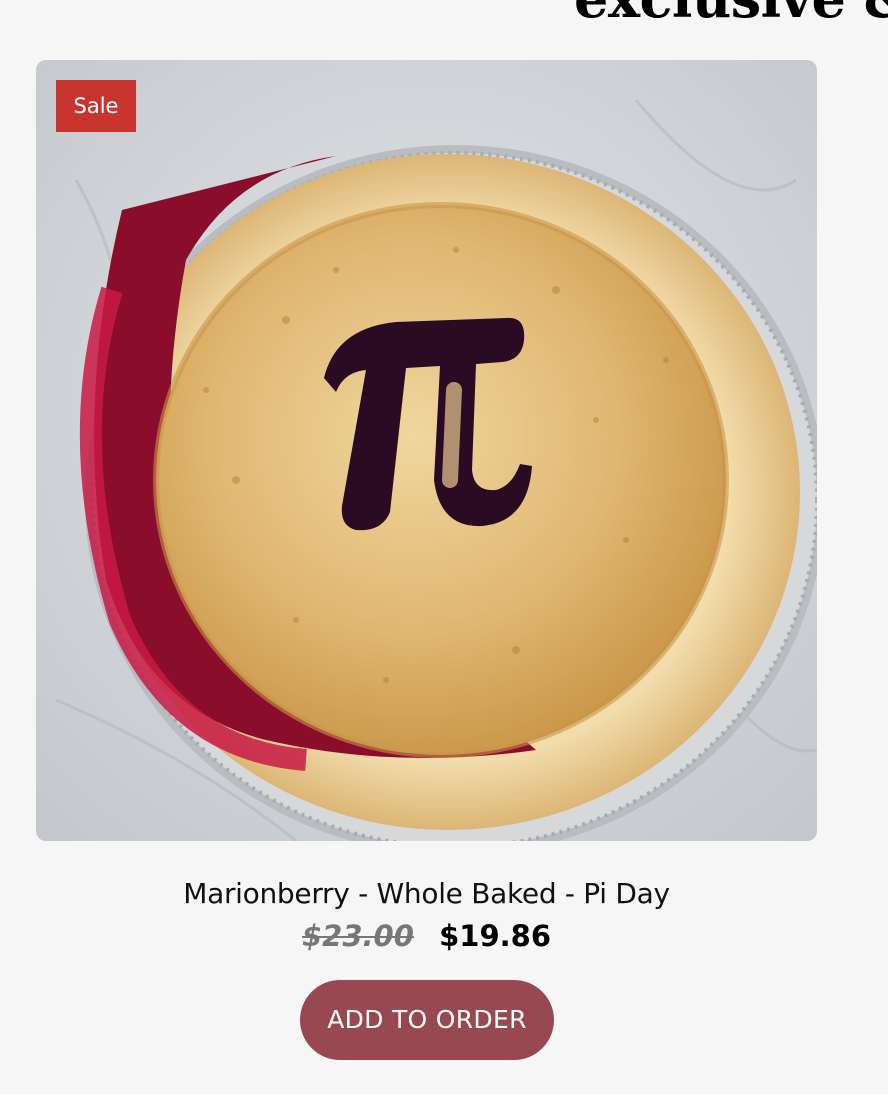  I want to click on product-title: Marionberry - Whole Baked - Pi Day, so click(426, 894).